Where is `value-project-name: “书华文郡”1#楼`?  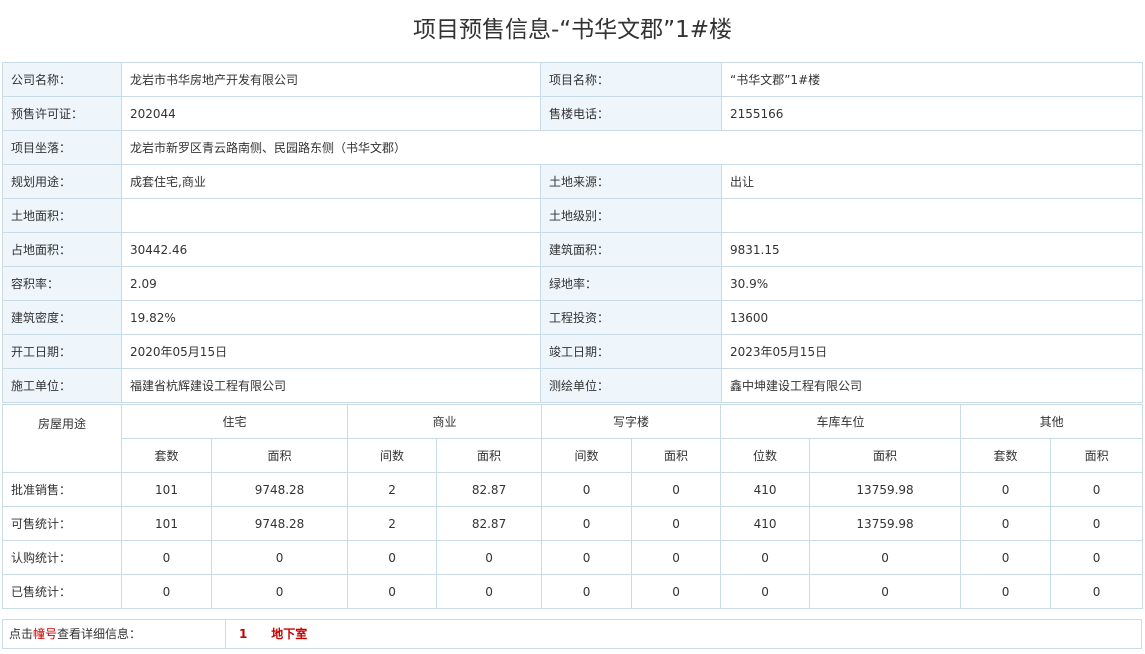
value-project-name: “书华文郡”1#楼 is located at coordinates (932, 79).